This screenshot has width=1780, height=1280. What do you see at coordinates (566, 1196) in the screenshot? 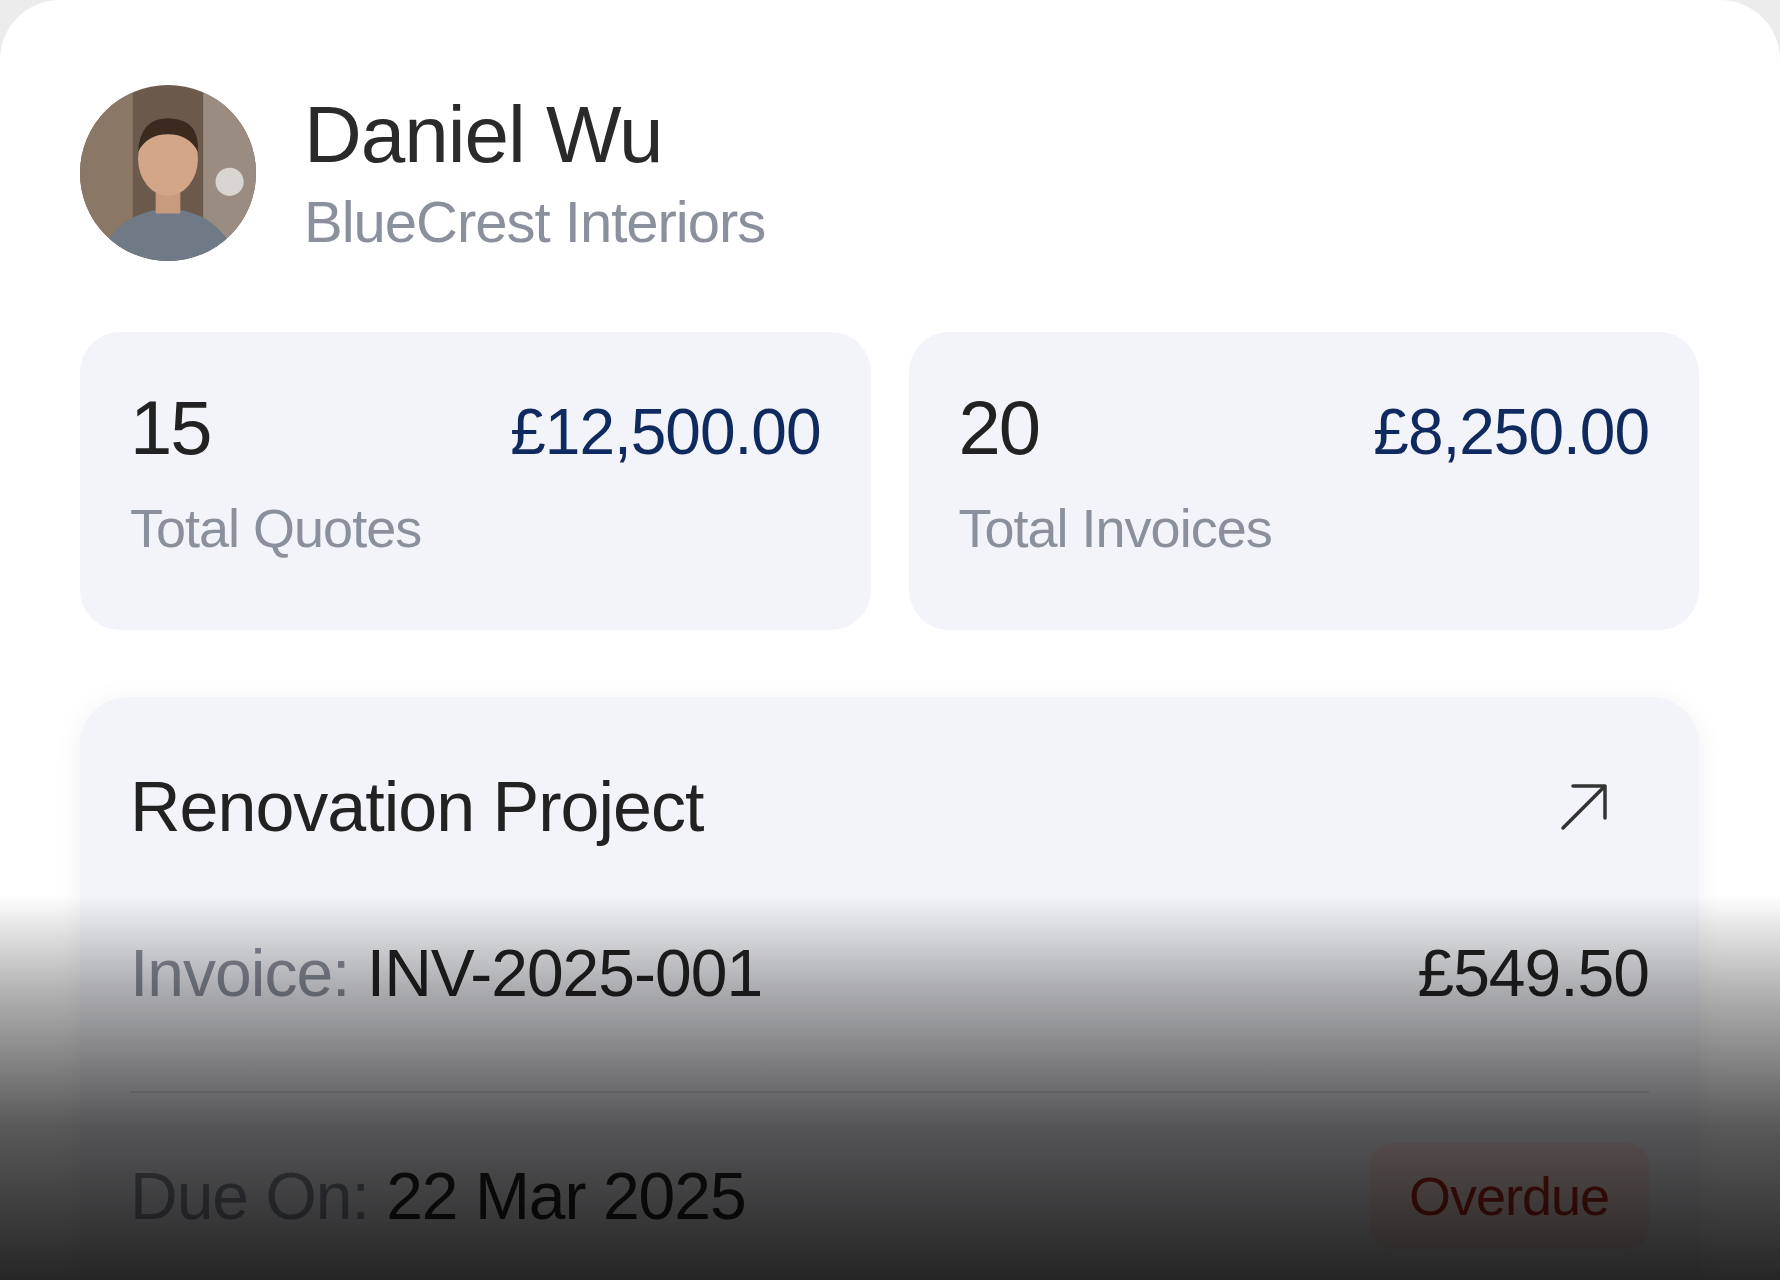
I see `due-date: 22 Mar 2025` at bounding box center [566, 1196].